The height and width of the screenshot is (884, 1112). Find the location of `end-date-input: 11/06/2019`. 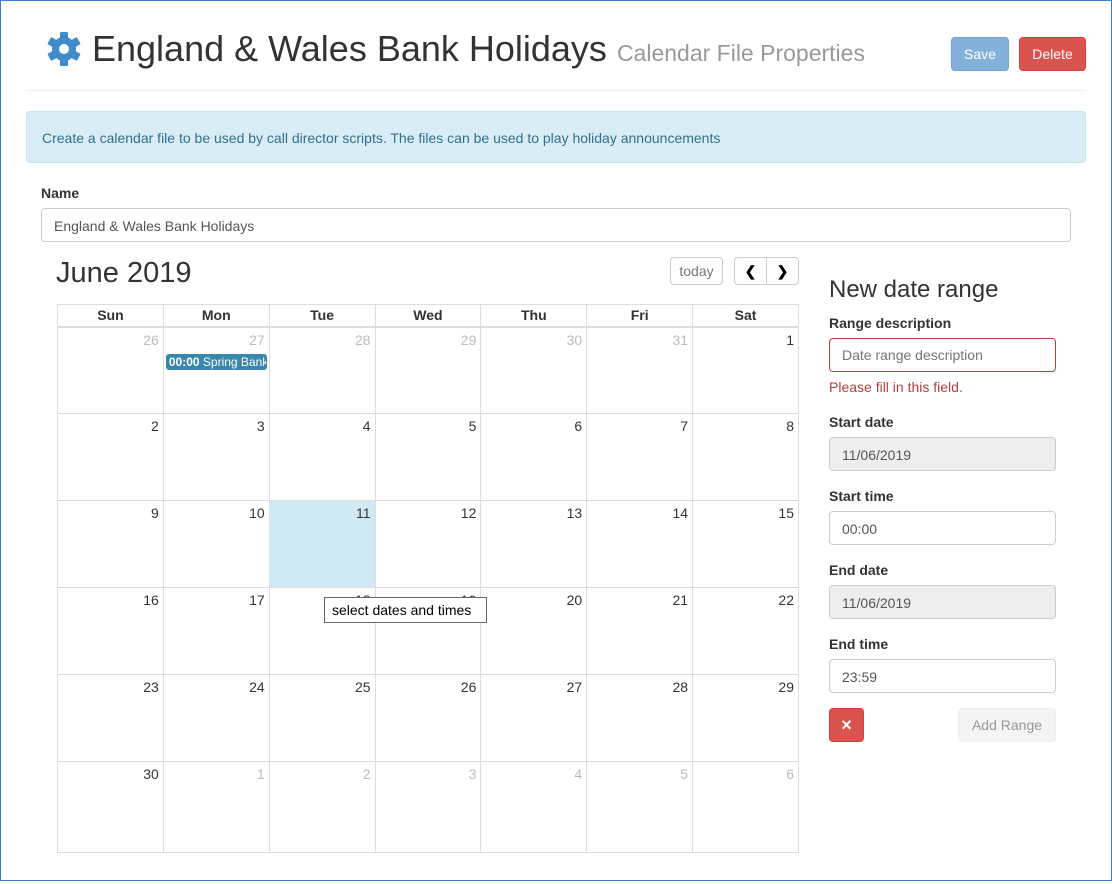

end-date-input: 11/06/2019 is located at coordinates (942, 602).